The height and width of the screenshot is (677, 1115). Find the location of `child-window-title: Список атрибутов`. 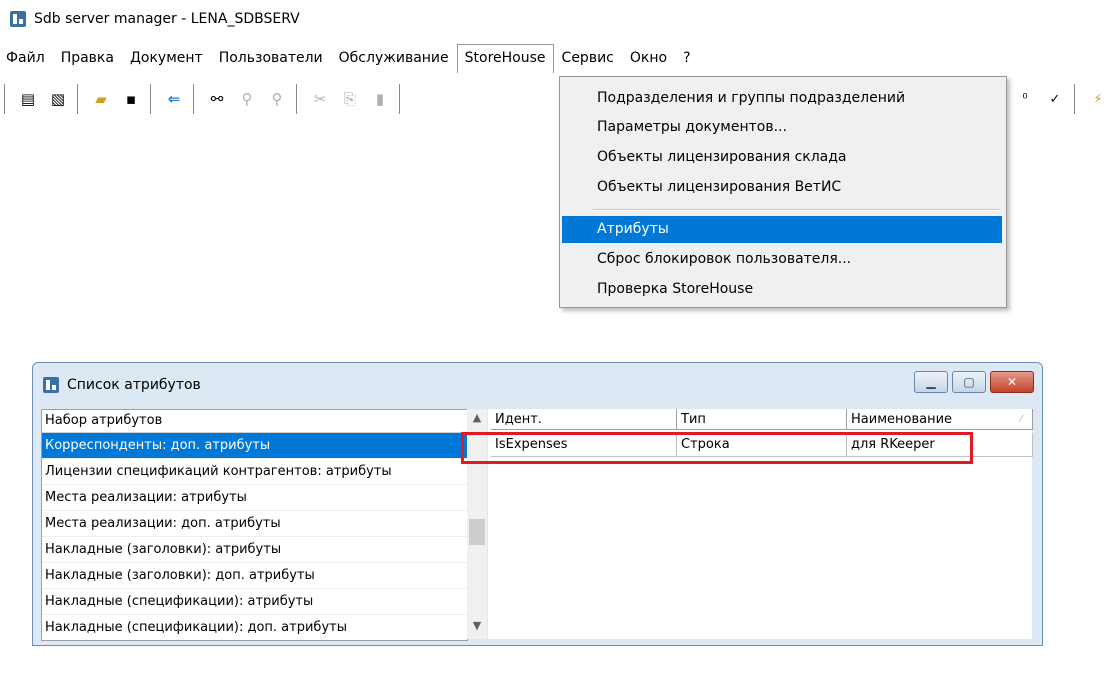

child-window-title: Список атрибутов is located at coordinates (134, 385).